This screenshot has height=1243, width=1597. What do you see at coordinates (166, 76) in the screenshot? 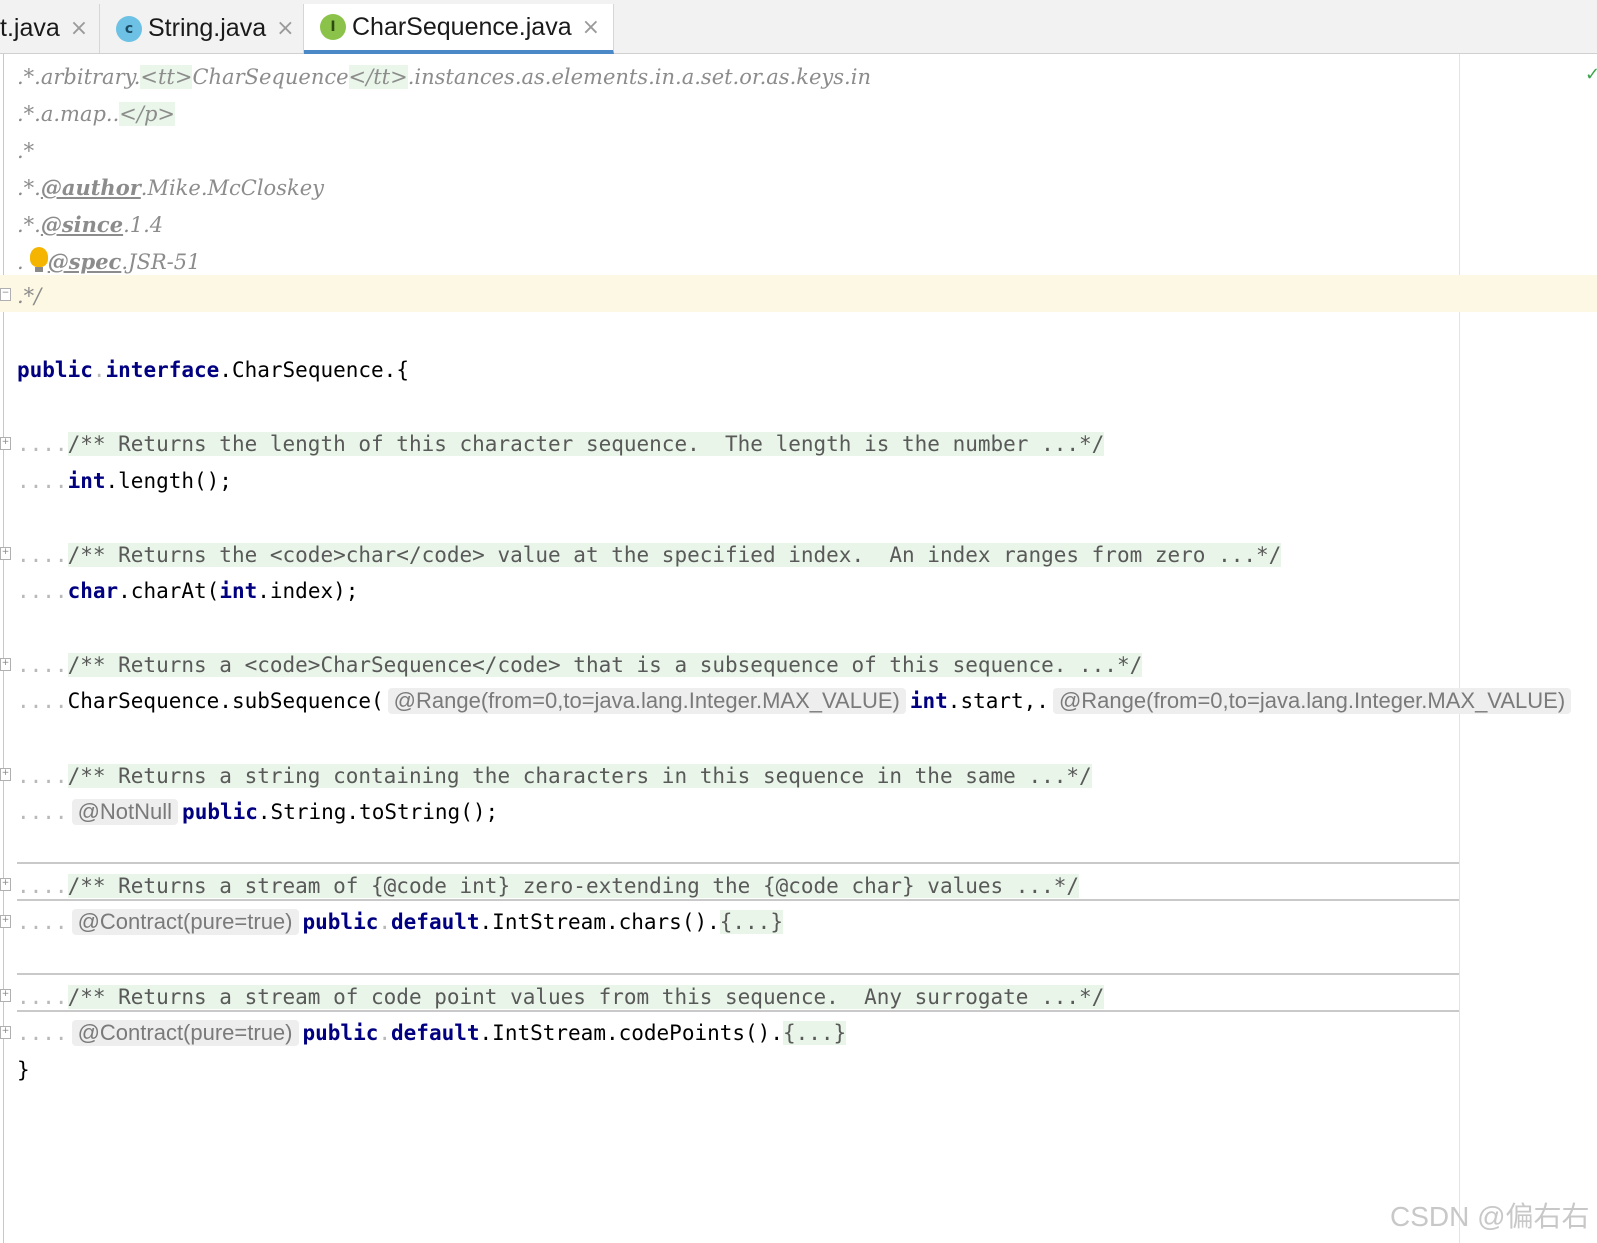
I see `html-tag: <tt>` at bounding box center [166, 76].